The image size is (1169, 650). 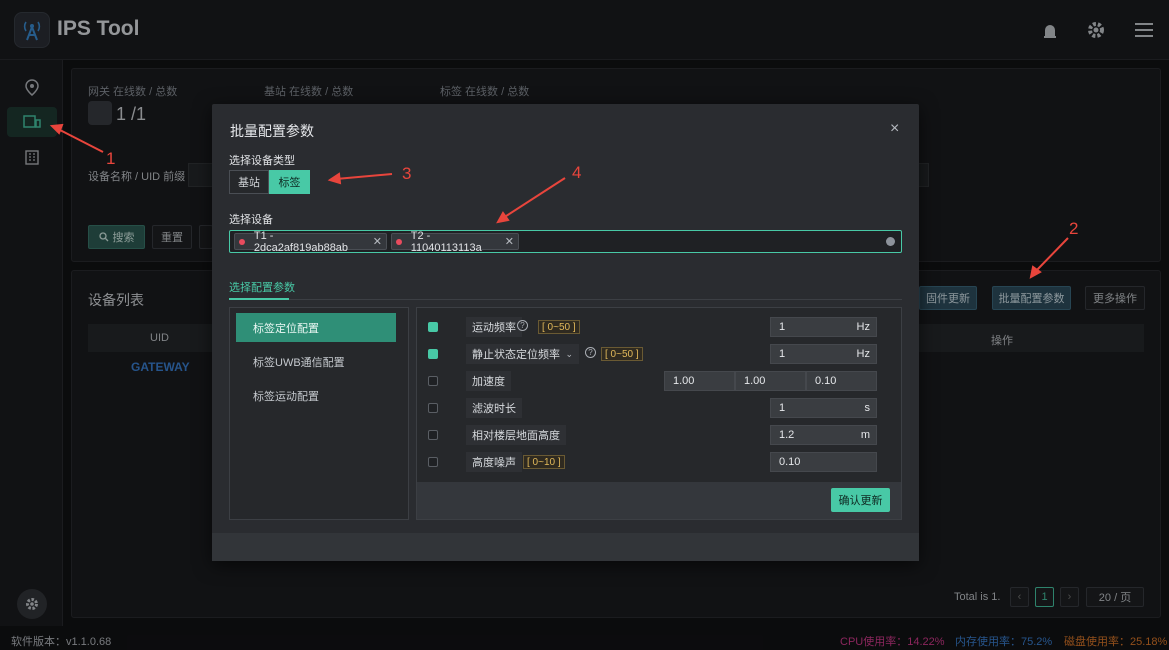 I want to click on annotation-number: 2, so click(x=1074, y=228).